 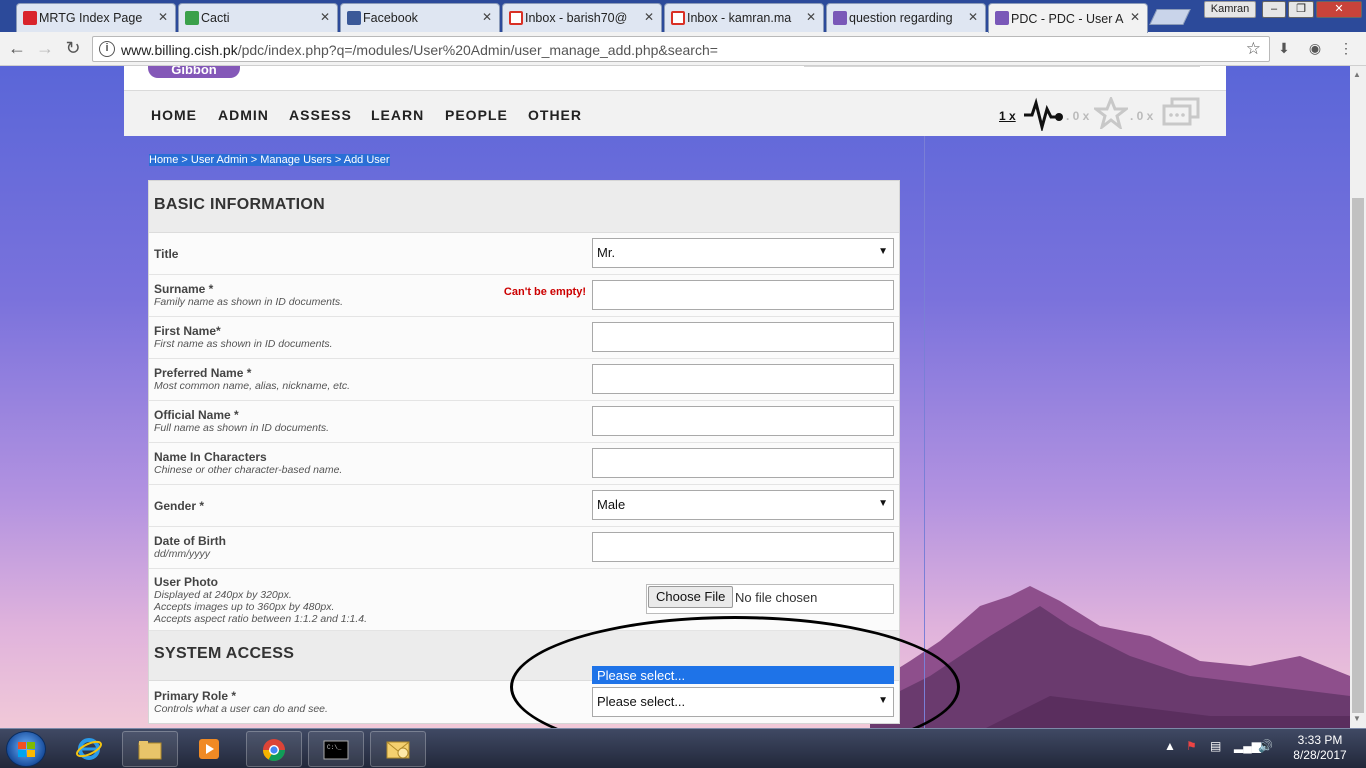 I want to click on download-extension-icon: ⬇, so click(x=1284, y=48).